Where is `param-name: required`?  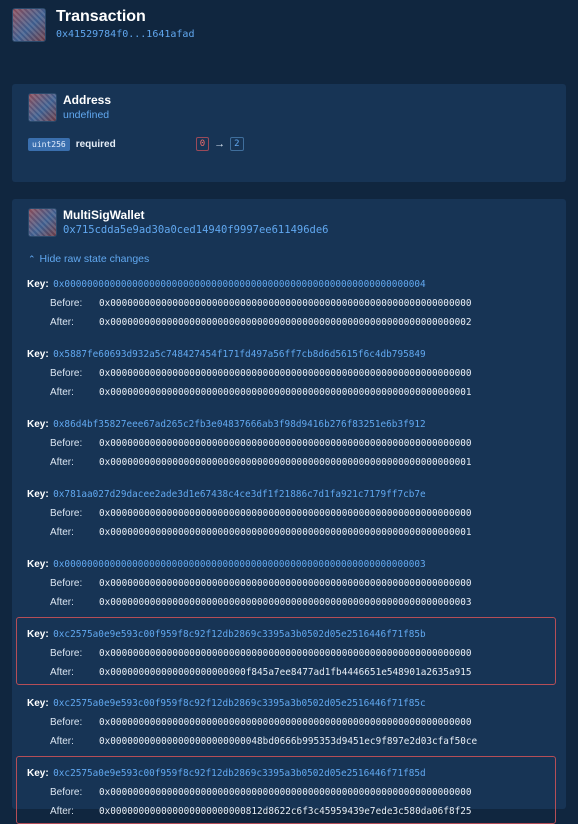
param-name: required is located at coordinates (95, 144).